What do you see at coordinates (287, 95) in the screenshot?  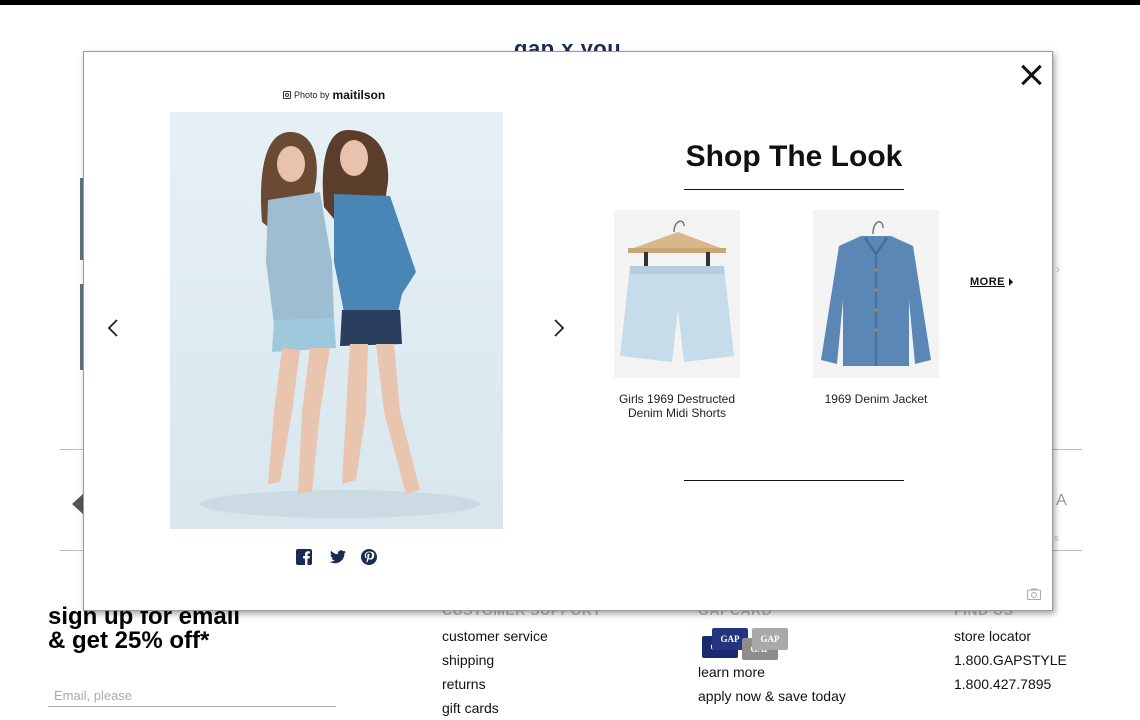 I see `instagram-icon` at bounding box center [287, 95].